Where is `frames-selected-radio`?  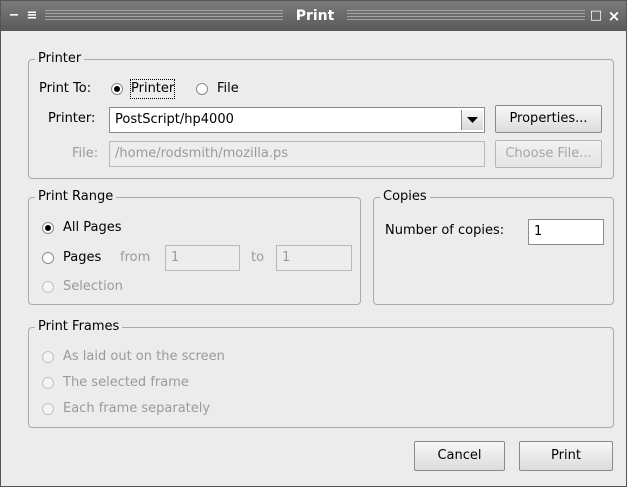
frames-selected-radio is located at coordinates (48, 383).